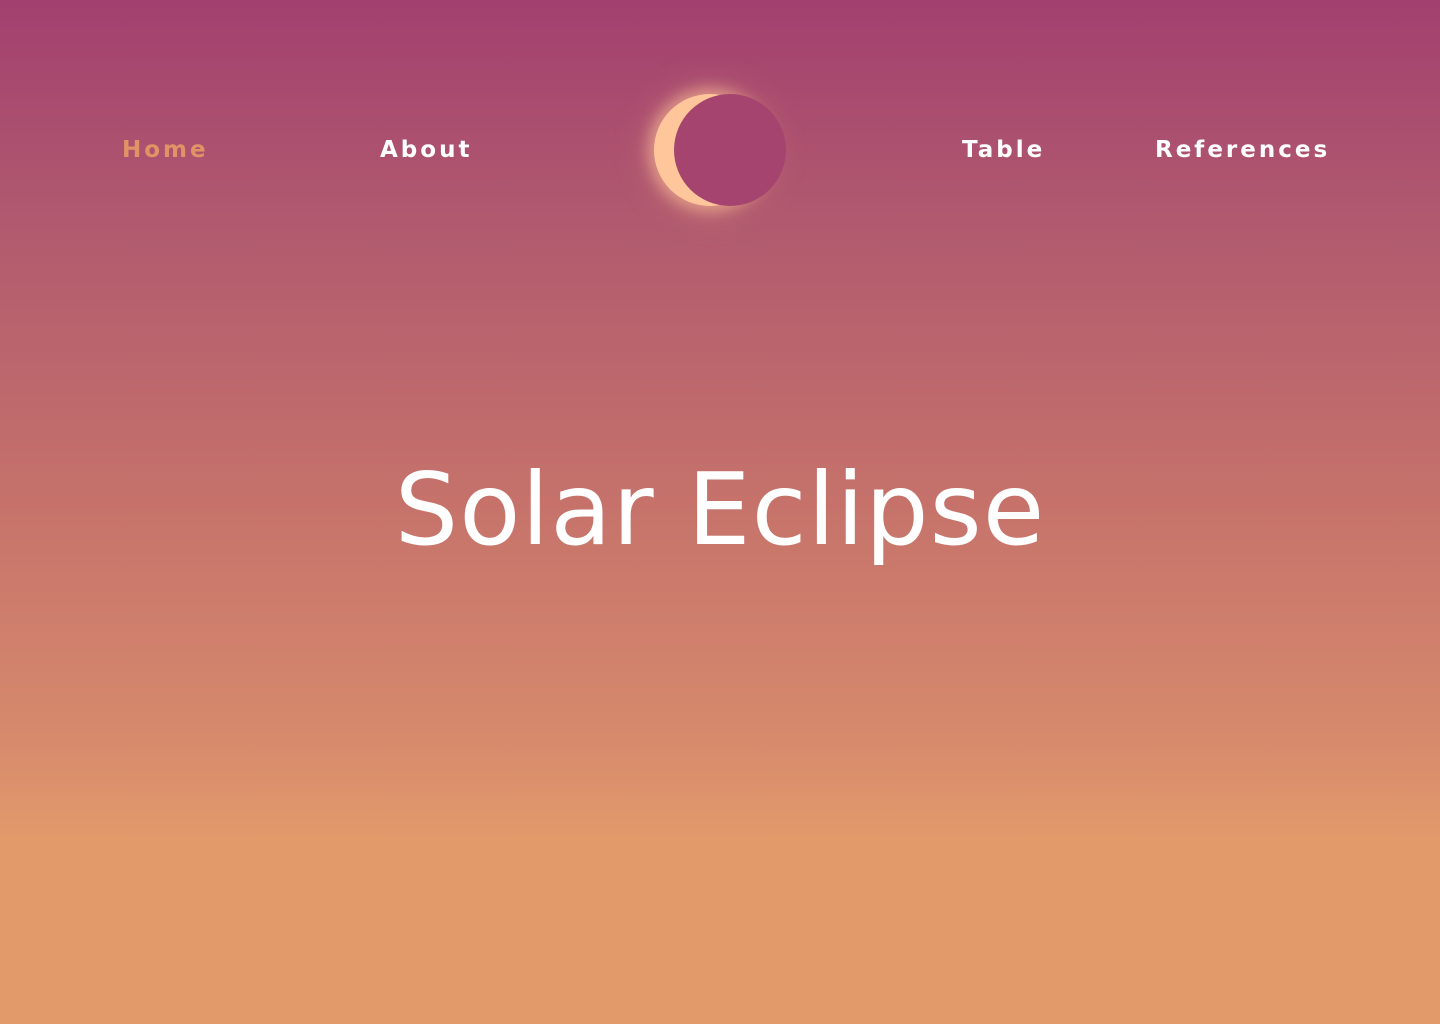 The width and height of the screenshot is (1440, 1024). I want to click on eclipse-icon, so click(720, 150).